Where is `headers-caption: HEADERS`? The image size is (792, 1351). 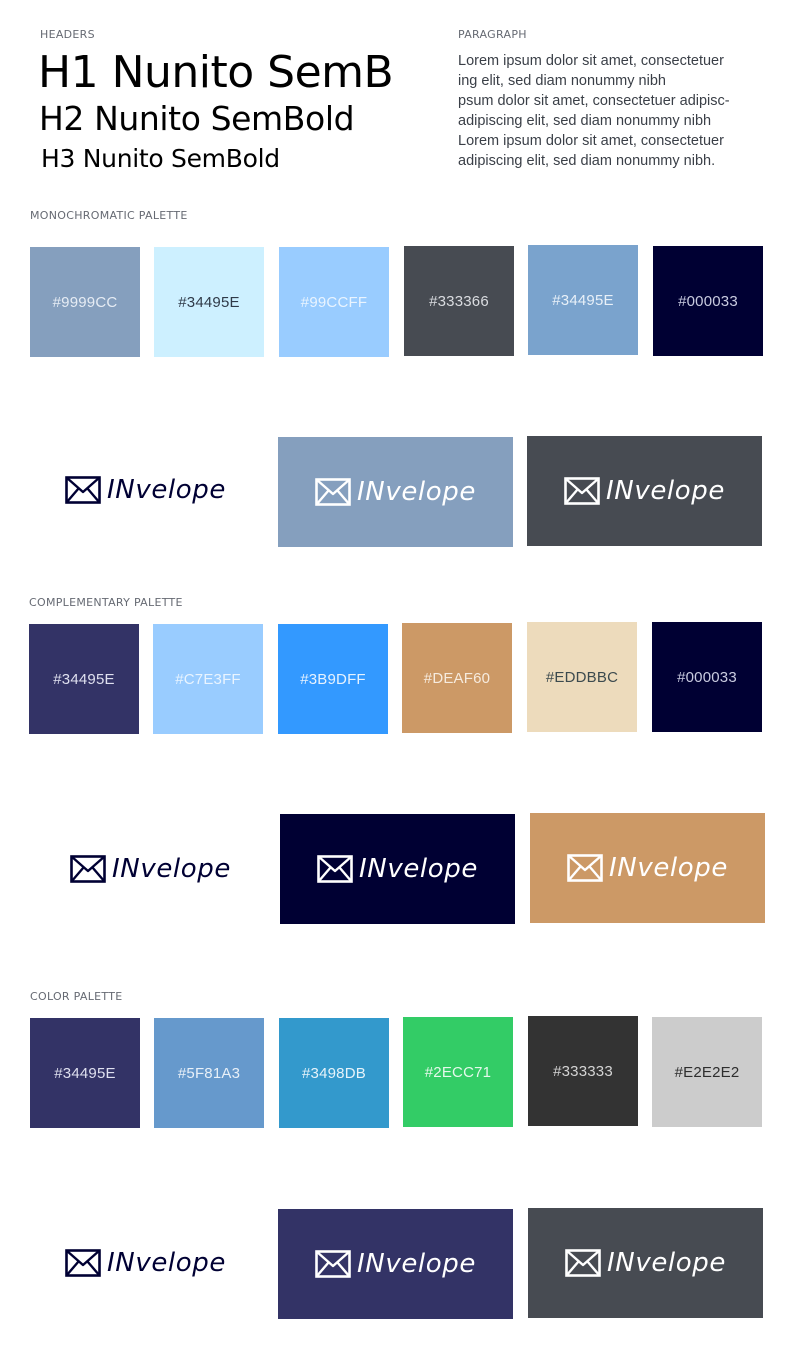
headers-caption: HEADERS is located at coordinates (67, 34).